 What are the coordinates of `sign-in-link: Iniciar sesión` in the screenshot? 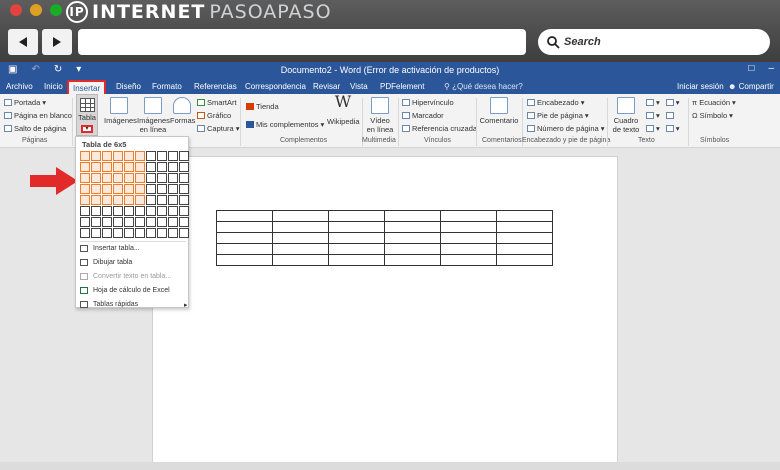 It's located at (700, 86).